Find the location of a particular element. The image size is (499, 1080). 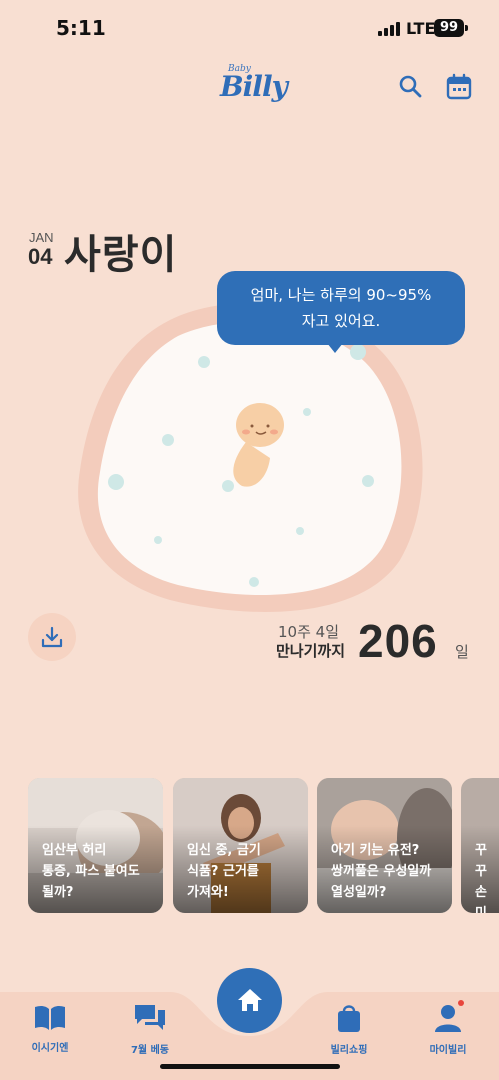

signal-icon is located at coordinates (389, 29).